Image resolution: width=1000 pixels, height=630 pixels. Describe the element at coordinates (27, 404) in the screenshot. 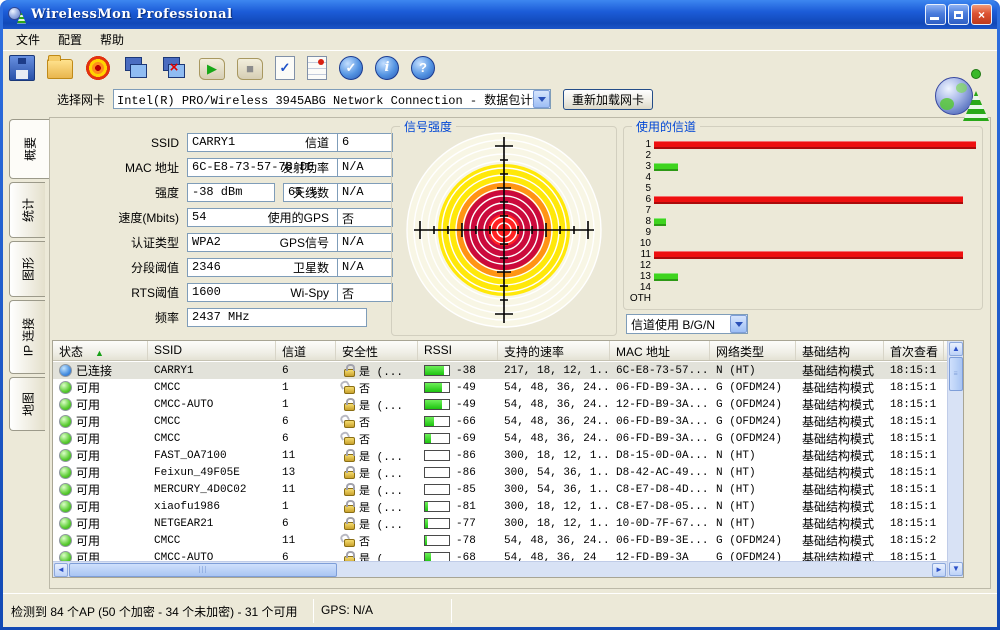

I see `tab-地图: 地图` at that location.